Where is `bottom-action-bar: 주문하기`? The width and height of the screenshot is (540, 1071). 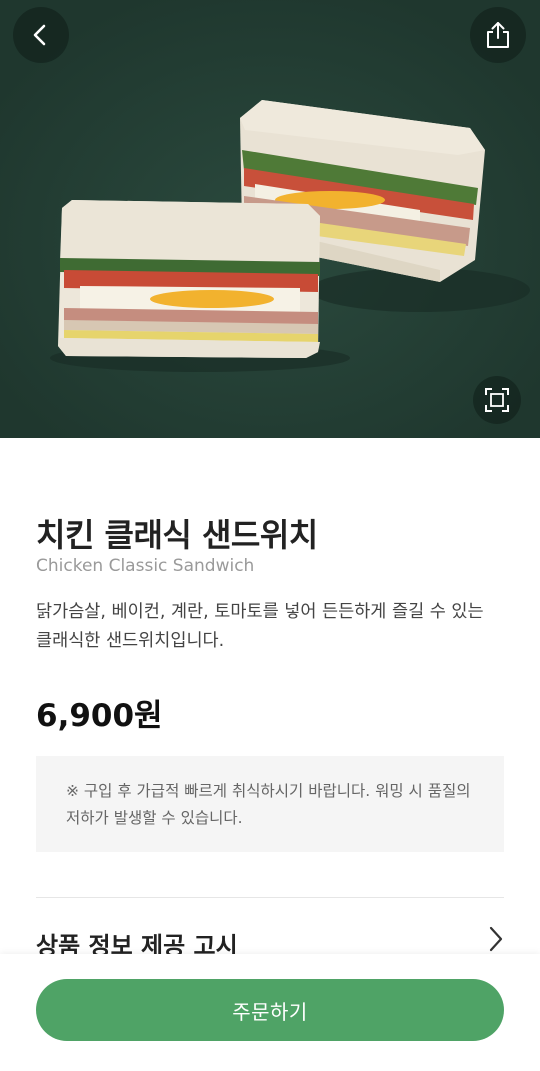
bottom-action-bar: 주문하기 is located at coordinates (270, 1012).